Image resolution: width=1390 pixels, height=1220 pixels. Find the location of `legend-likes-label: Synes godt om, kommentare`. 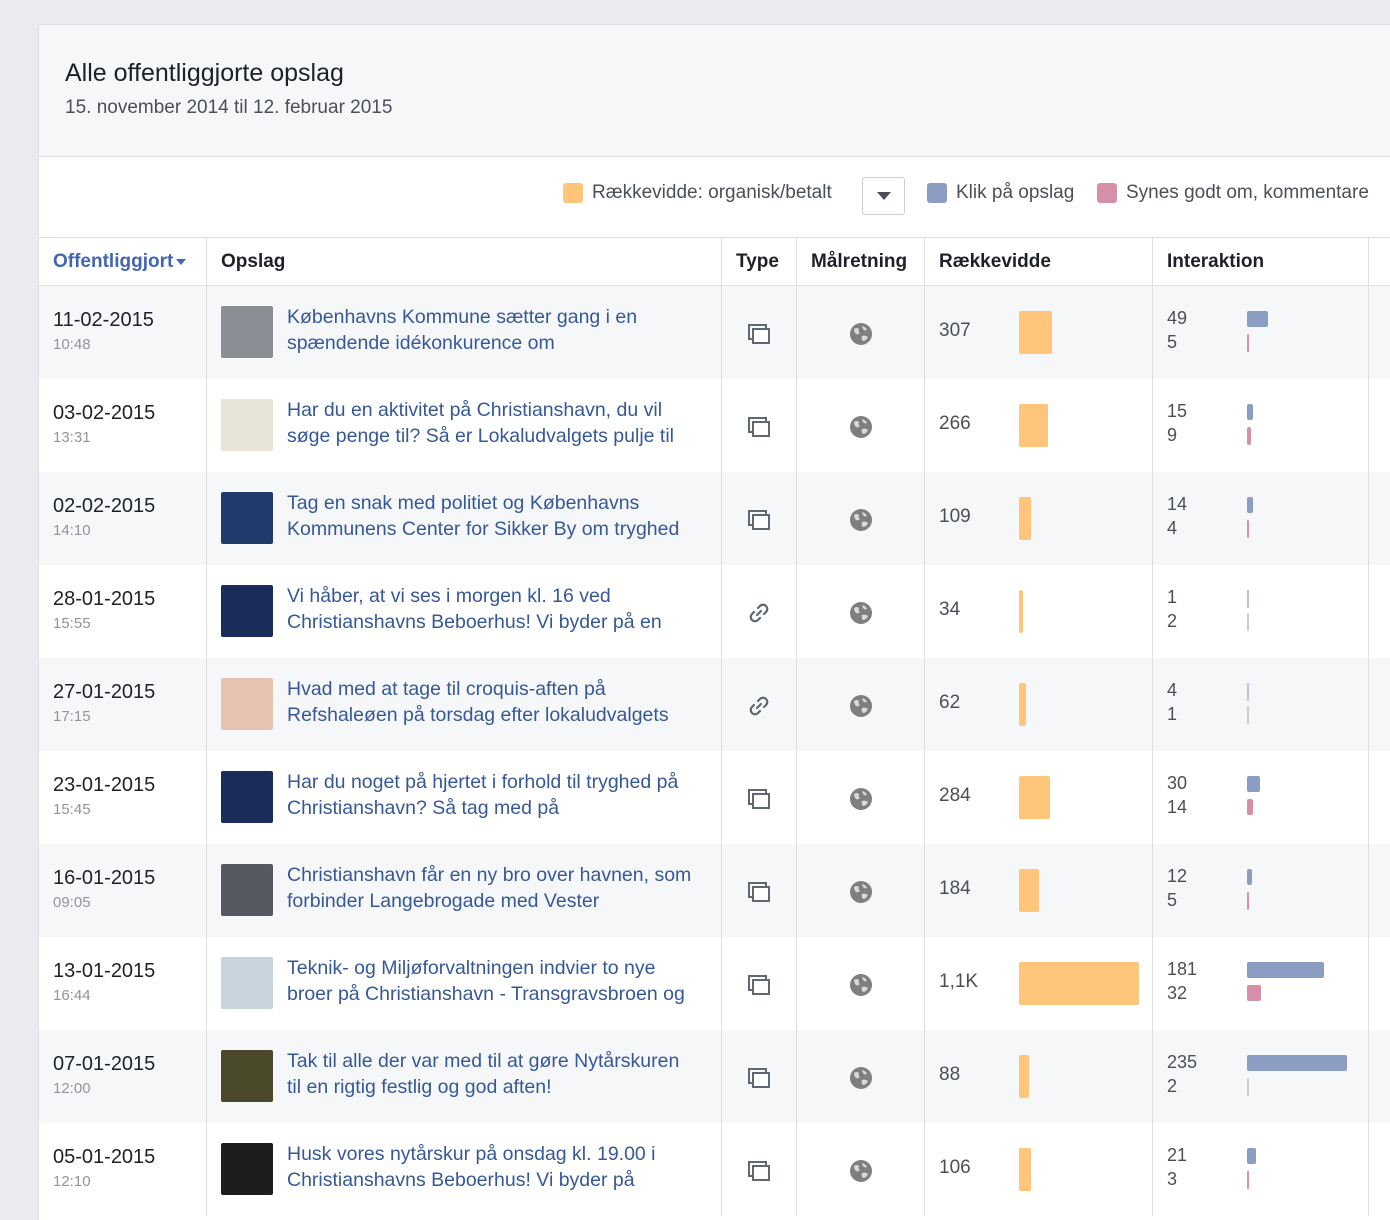

legend-likes-label: Synes godt om, kommentare is located at coordinates (1247, 192).